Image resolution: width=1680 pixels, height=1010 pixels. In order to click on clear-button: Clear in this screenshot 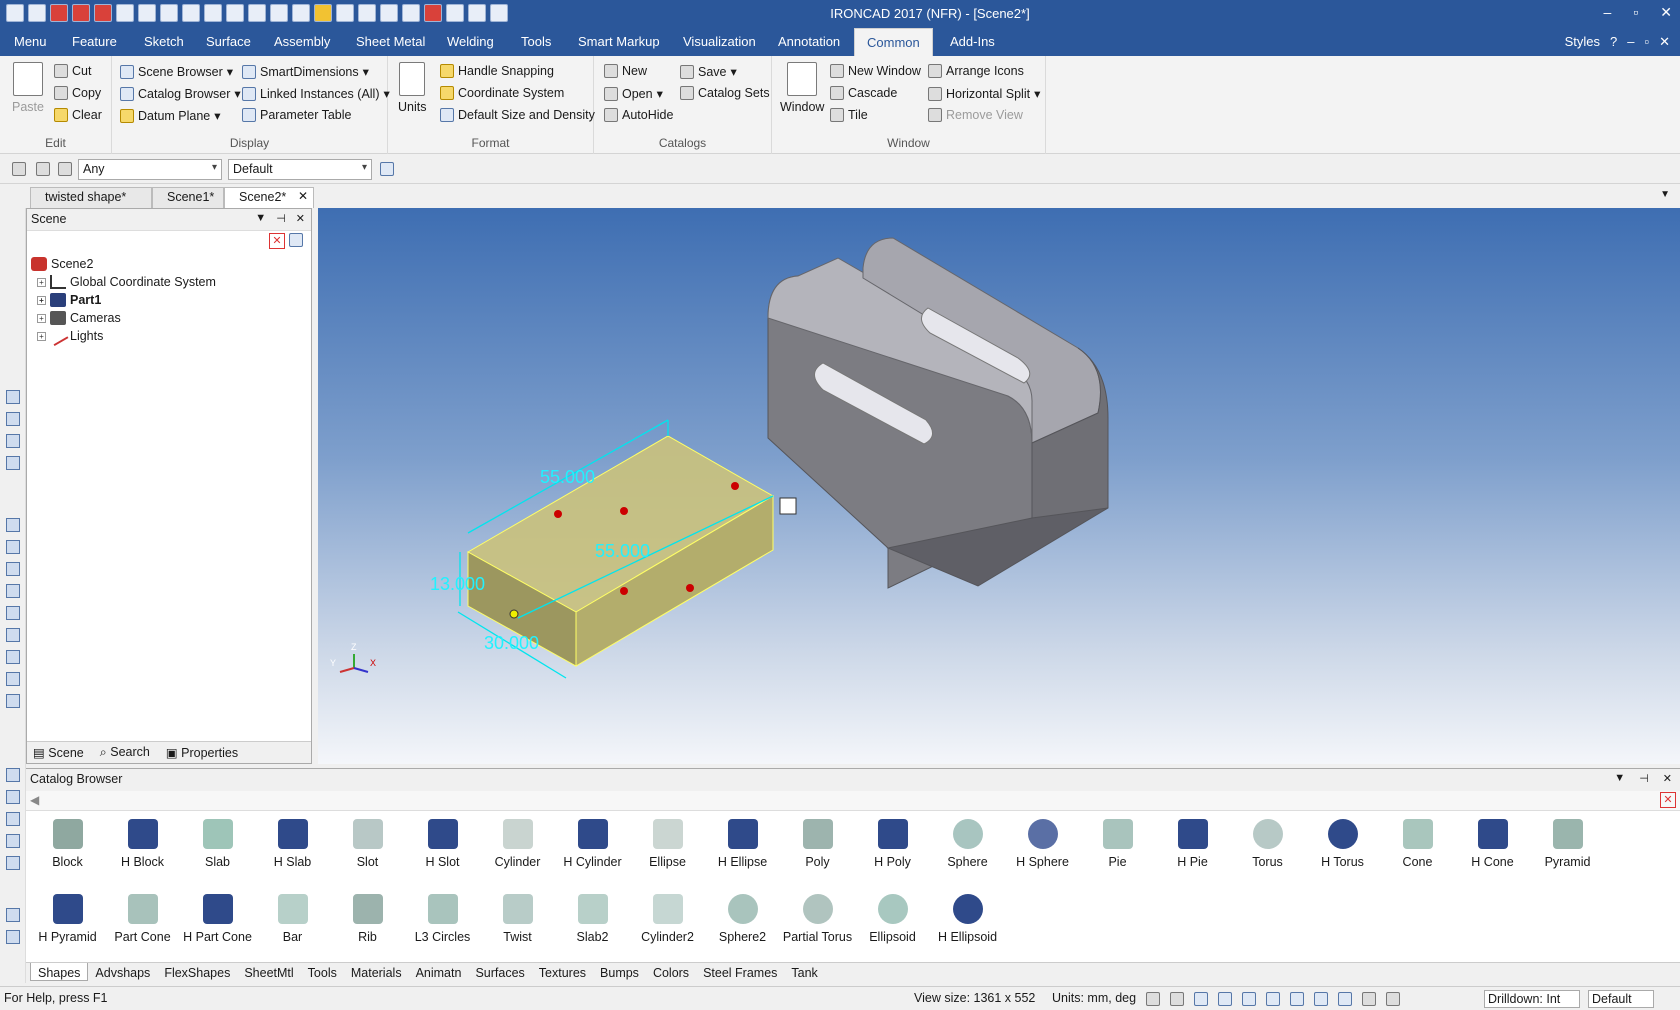, I will do `click(78, 115)`.